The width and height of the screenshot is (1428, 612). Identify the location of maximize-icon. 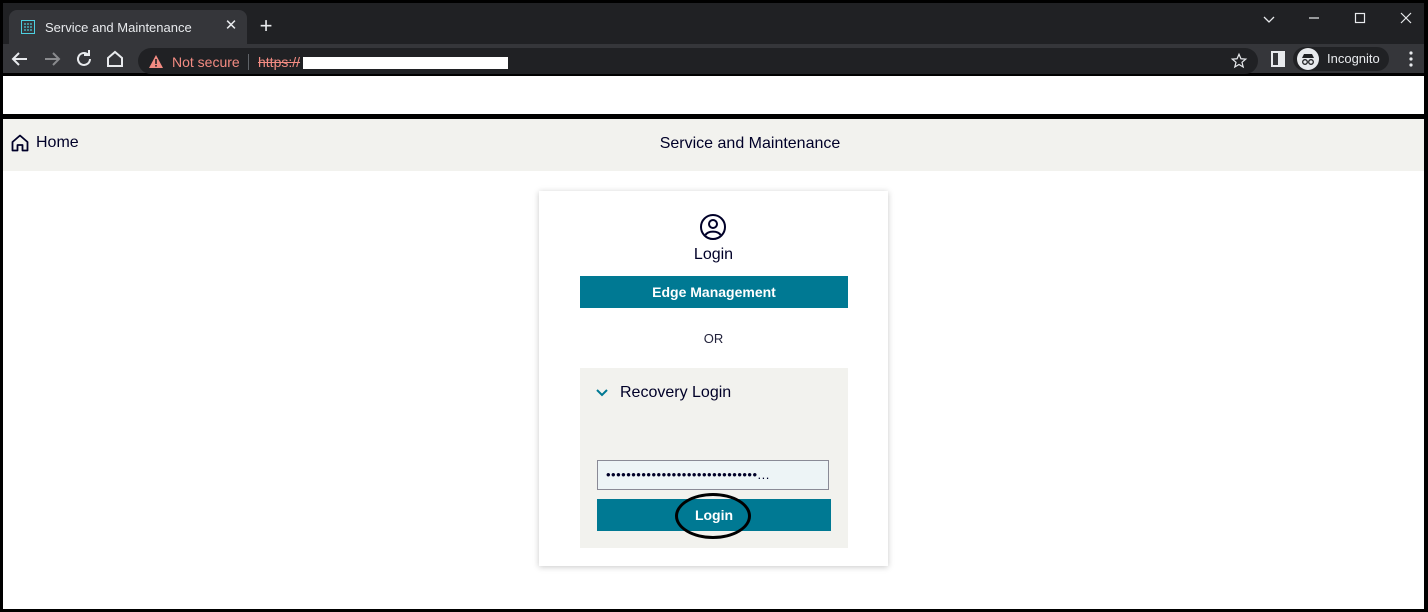
(1360, 19).